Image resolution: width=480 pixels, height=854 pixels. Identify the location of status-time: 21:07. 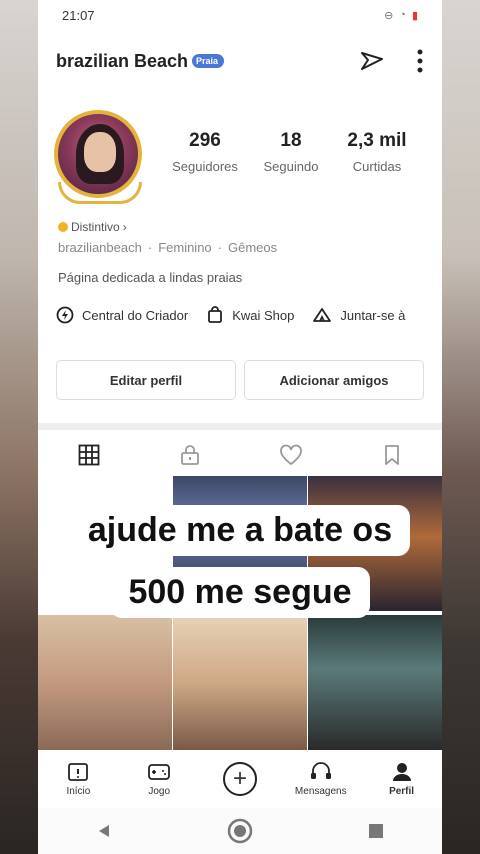
(78, 15).